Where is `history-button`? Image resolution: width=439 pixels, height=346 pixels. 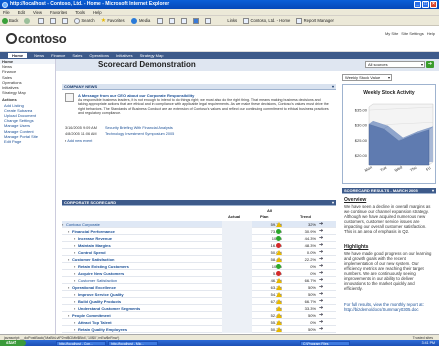
history-button is located at coordinates (159, 21).